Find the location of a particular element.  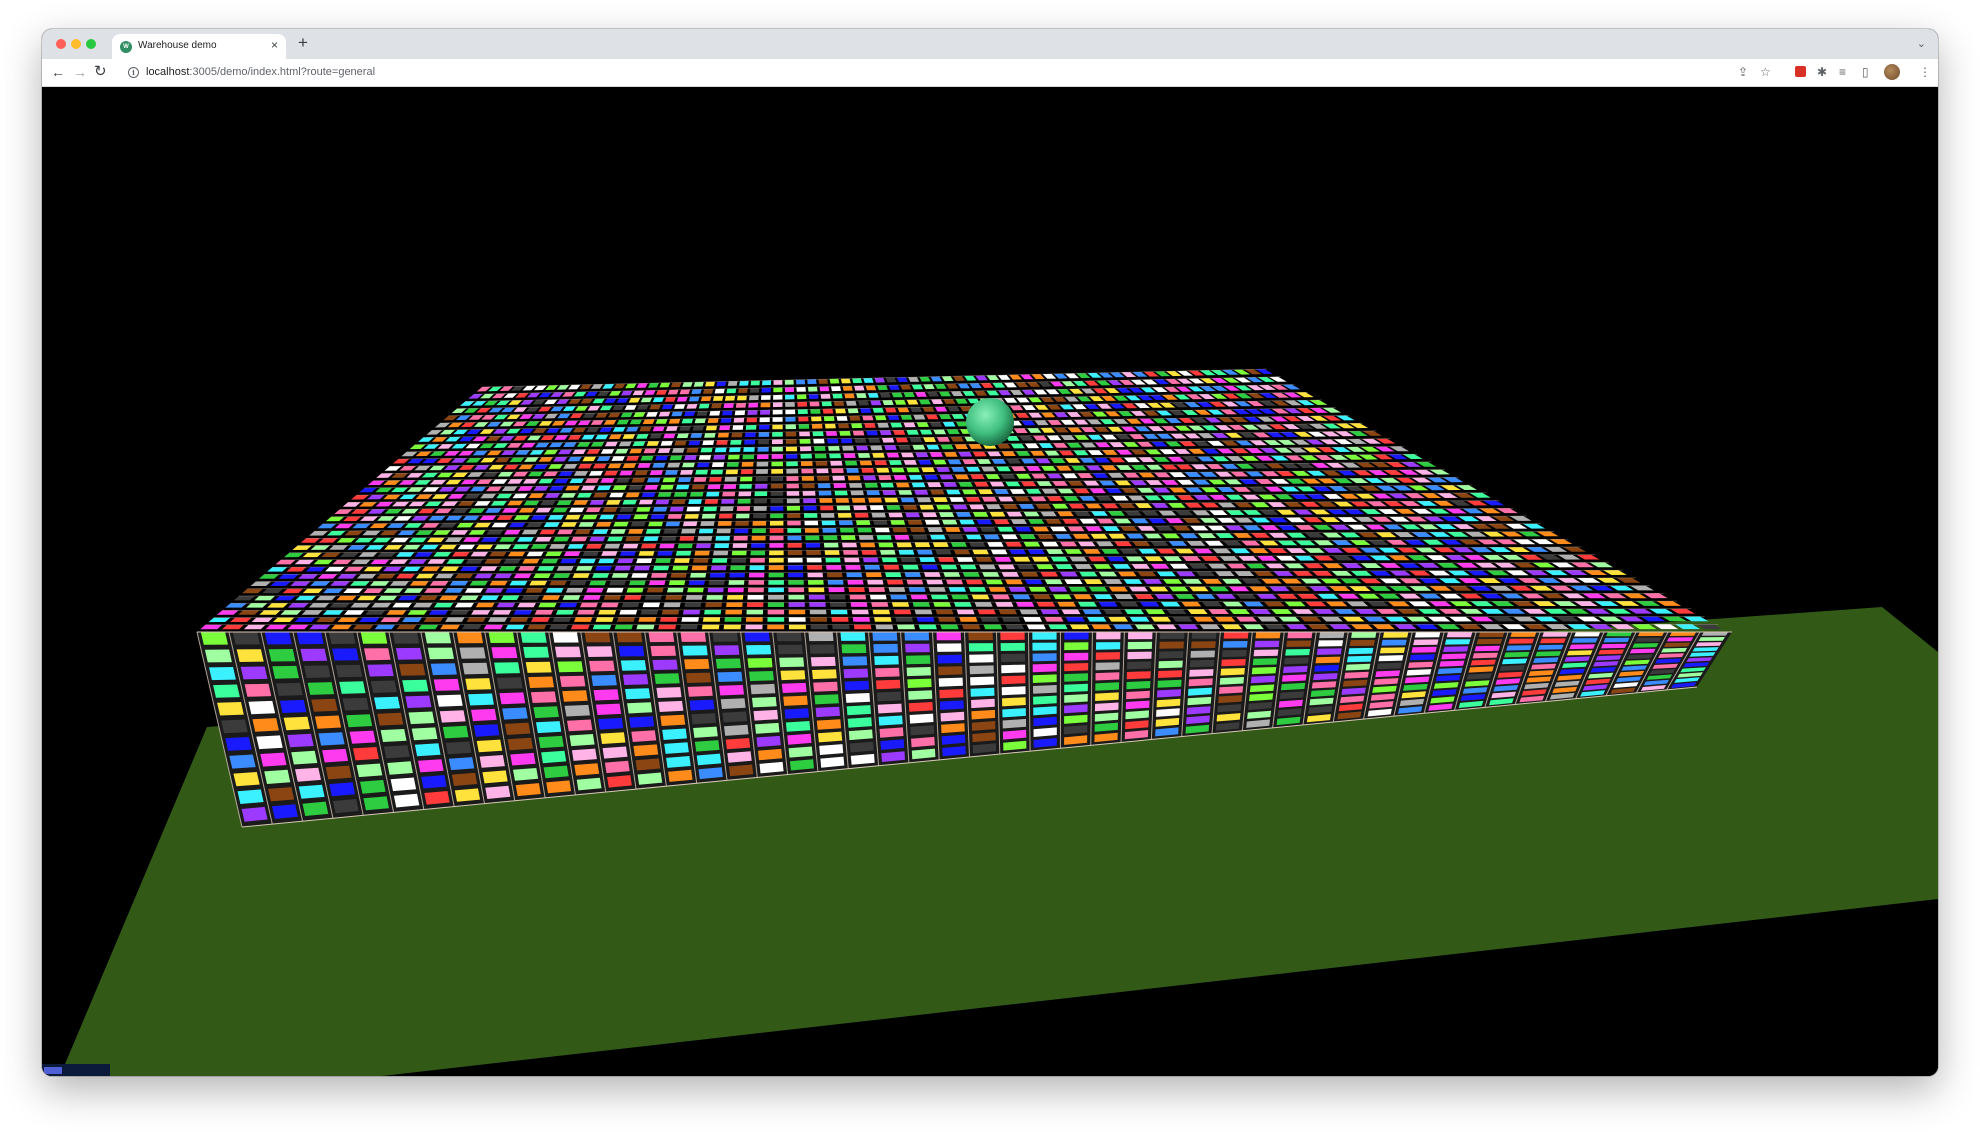

bookmark-star-icon: ☆ is located at coordinates (1765, 72).